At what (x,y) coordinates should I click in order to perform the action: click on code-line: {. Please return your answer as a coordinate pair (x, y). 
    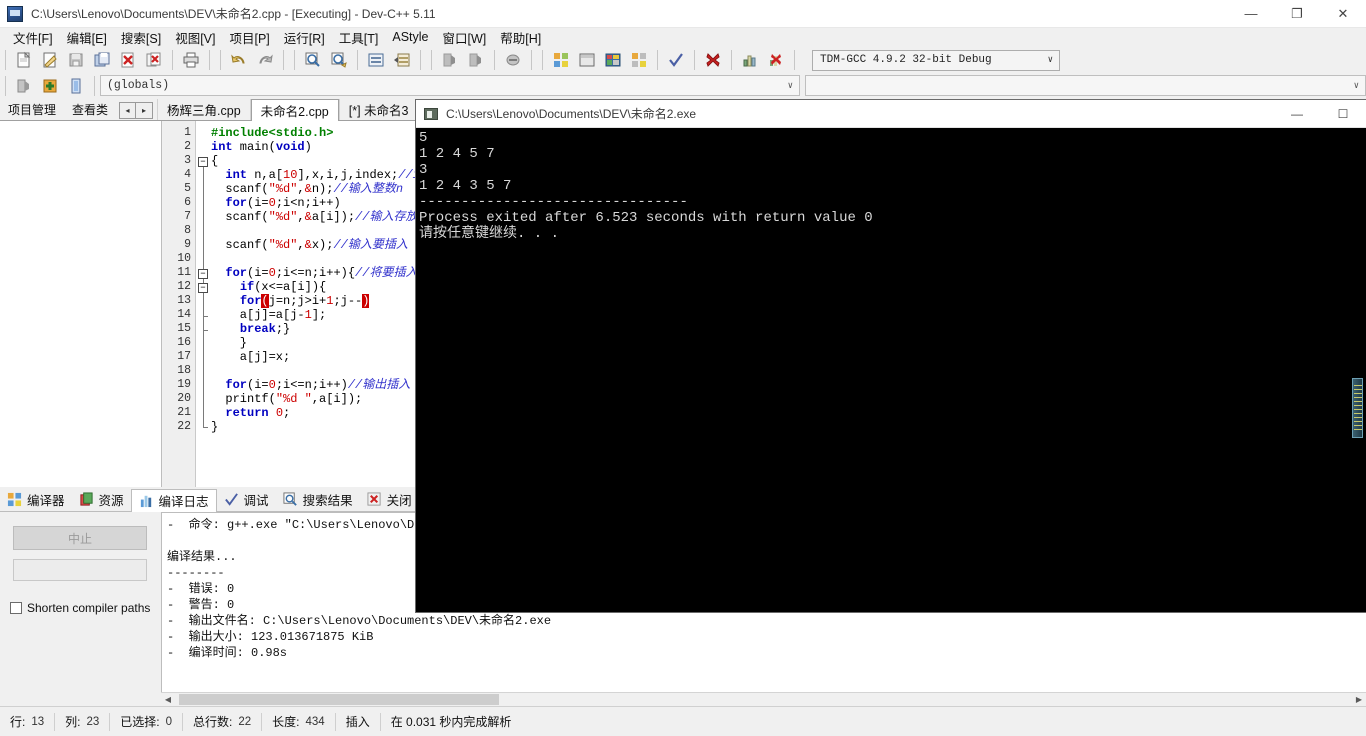
    Looking at the image, I should click on (214, 161).